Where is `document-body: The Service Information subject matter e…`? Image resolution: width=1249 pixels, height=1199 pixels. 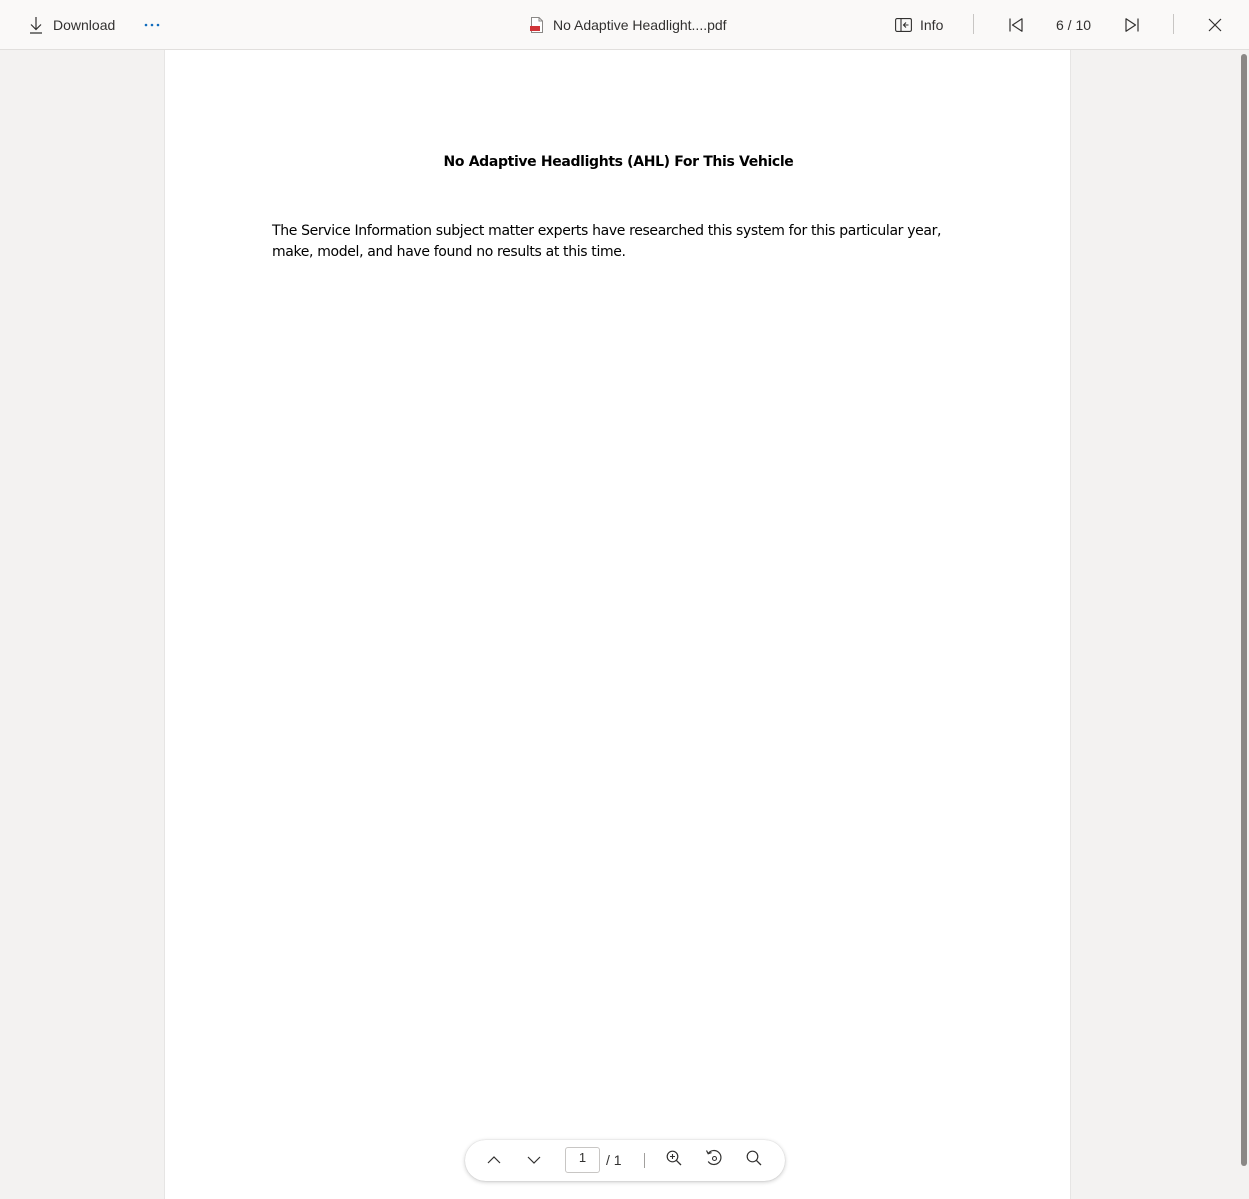 document-body: The Service Information subject matter e… is located at coordinates (607, 241).